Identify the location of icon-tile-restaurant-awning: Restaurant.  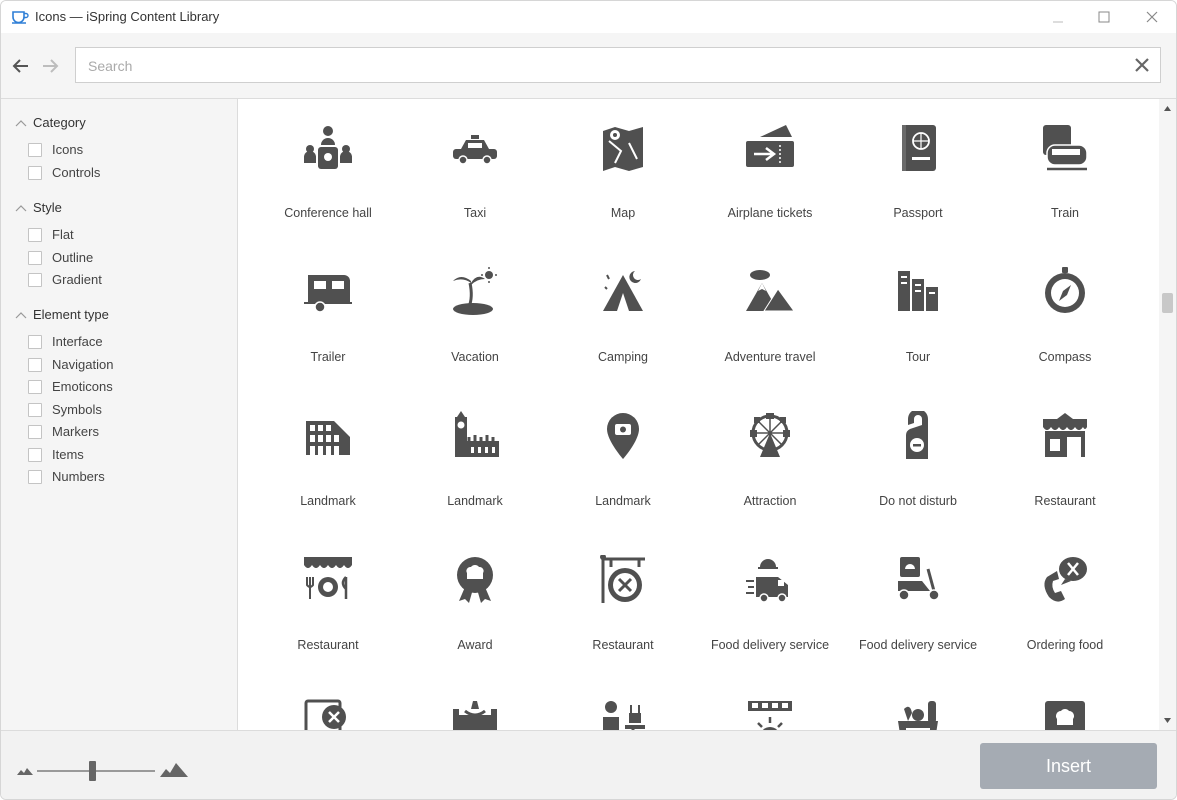
(328, 607).